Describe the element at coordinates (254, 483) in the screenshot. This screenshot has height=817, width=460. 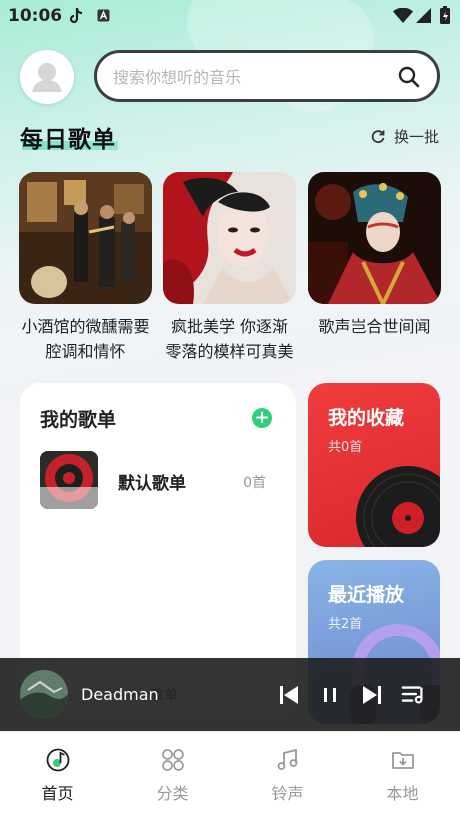
I see `playlist-count: 0首` at that location.